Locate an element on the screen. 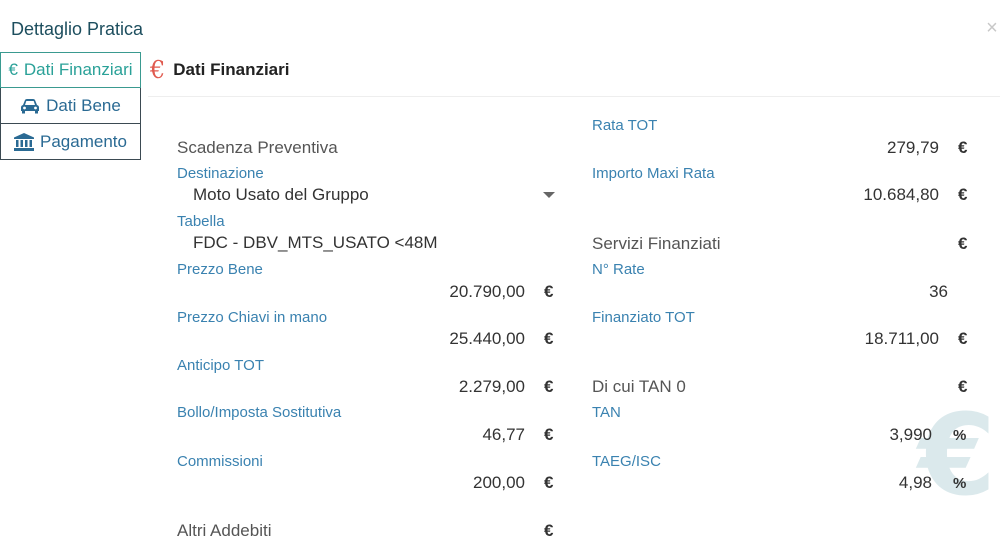  bollo-value: 46,77 is located at coordinates (503, 434).